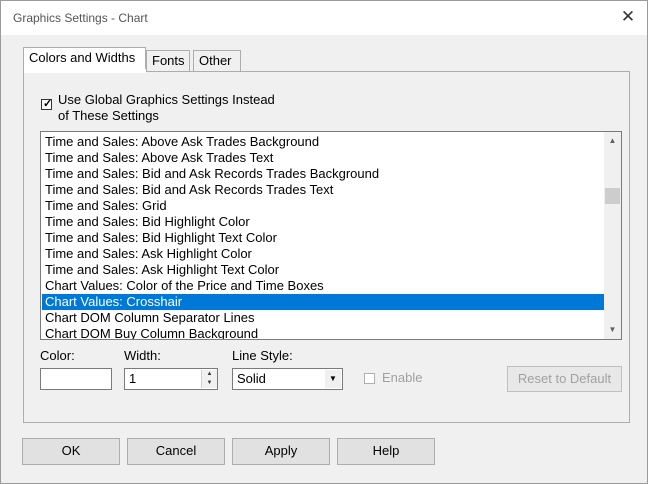  Describe the element at coordinates (323, 254) in the screenshot. I see `list-item: Time and Sales: Ask Highlight Color` at that location.